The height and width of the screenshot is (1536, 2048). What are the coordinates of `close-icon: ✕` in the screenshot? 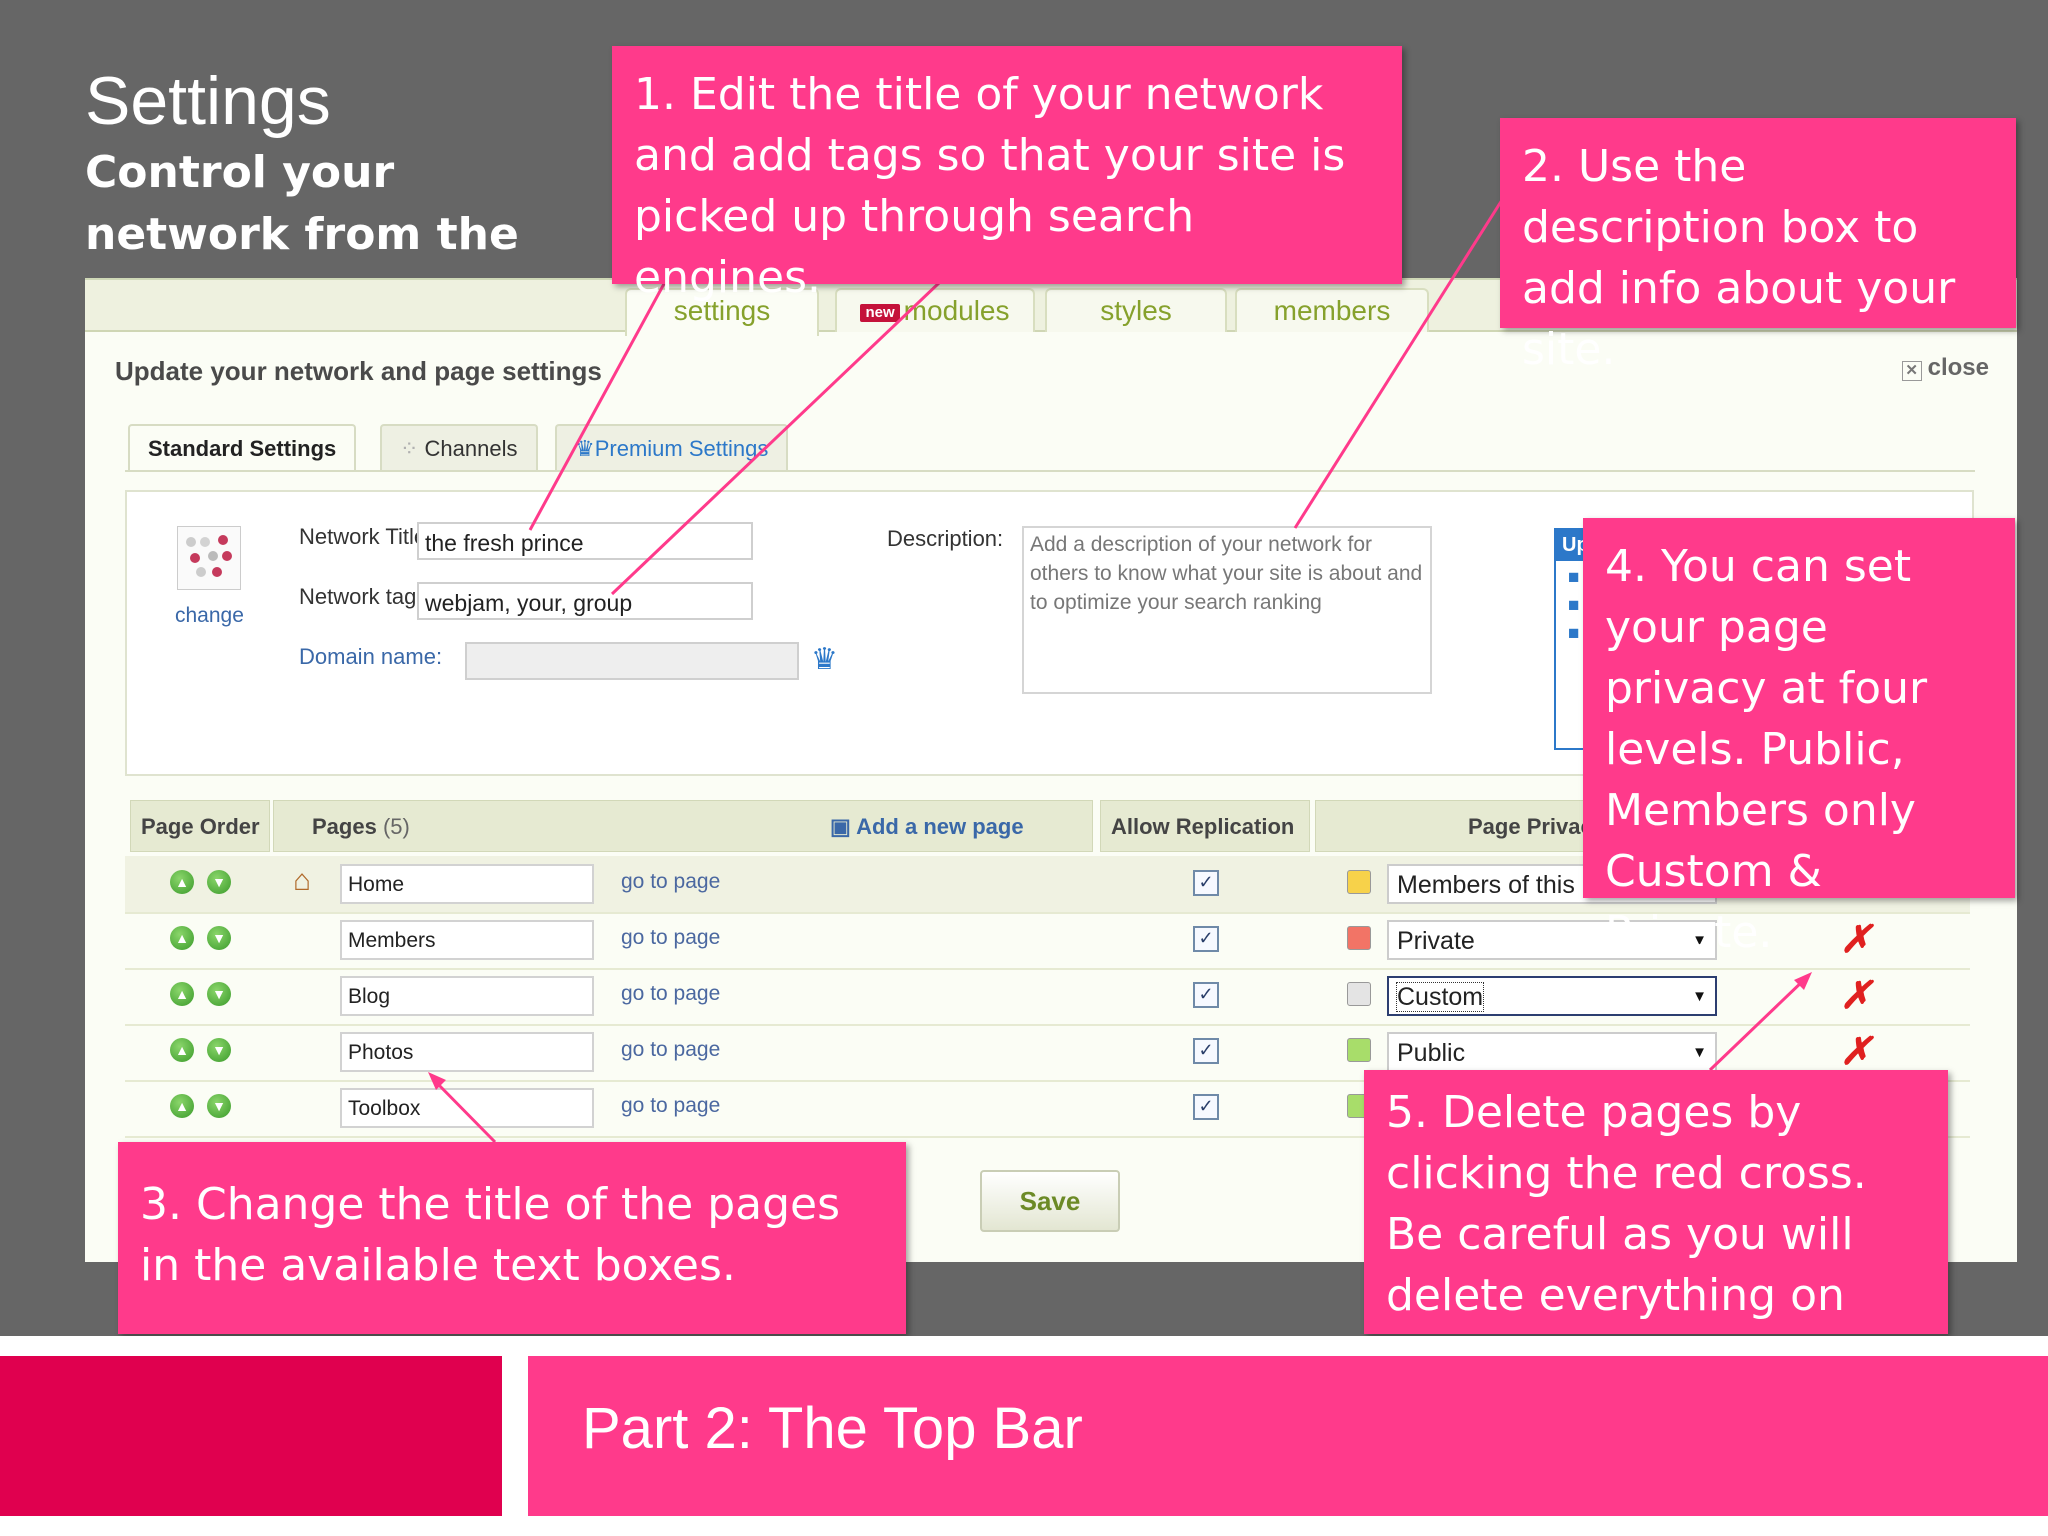 It's located at (1911, 371).